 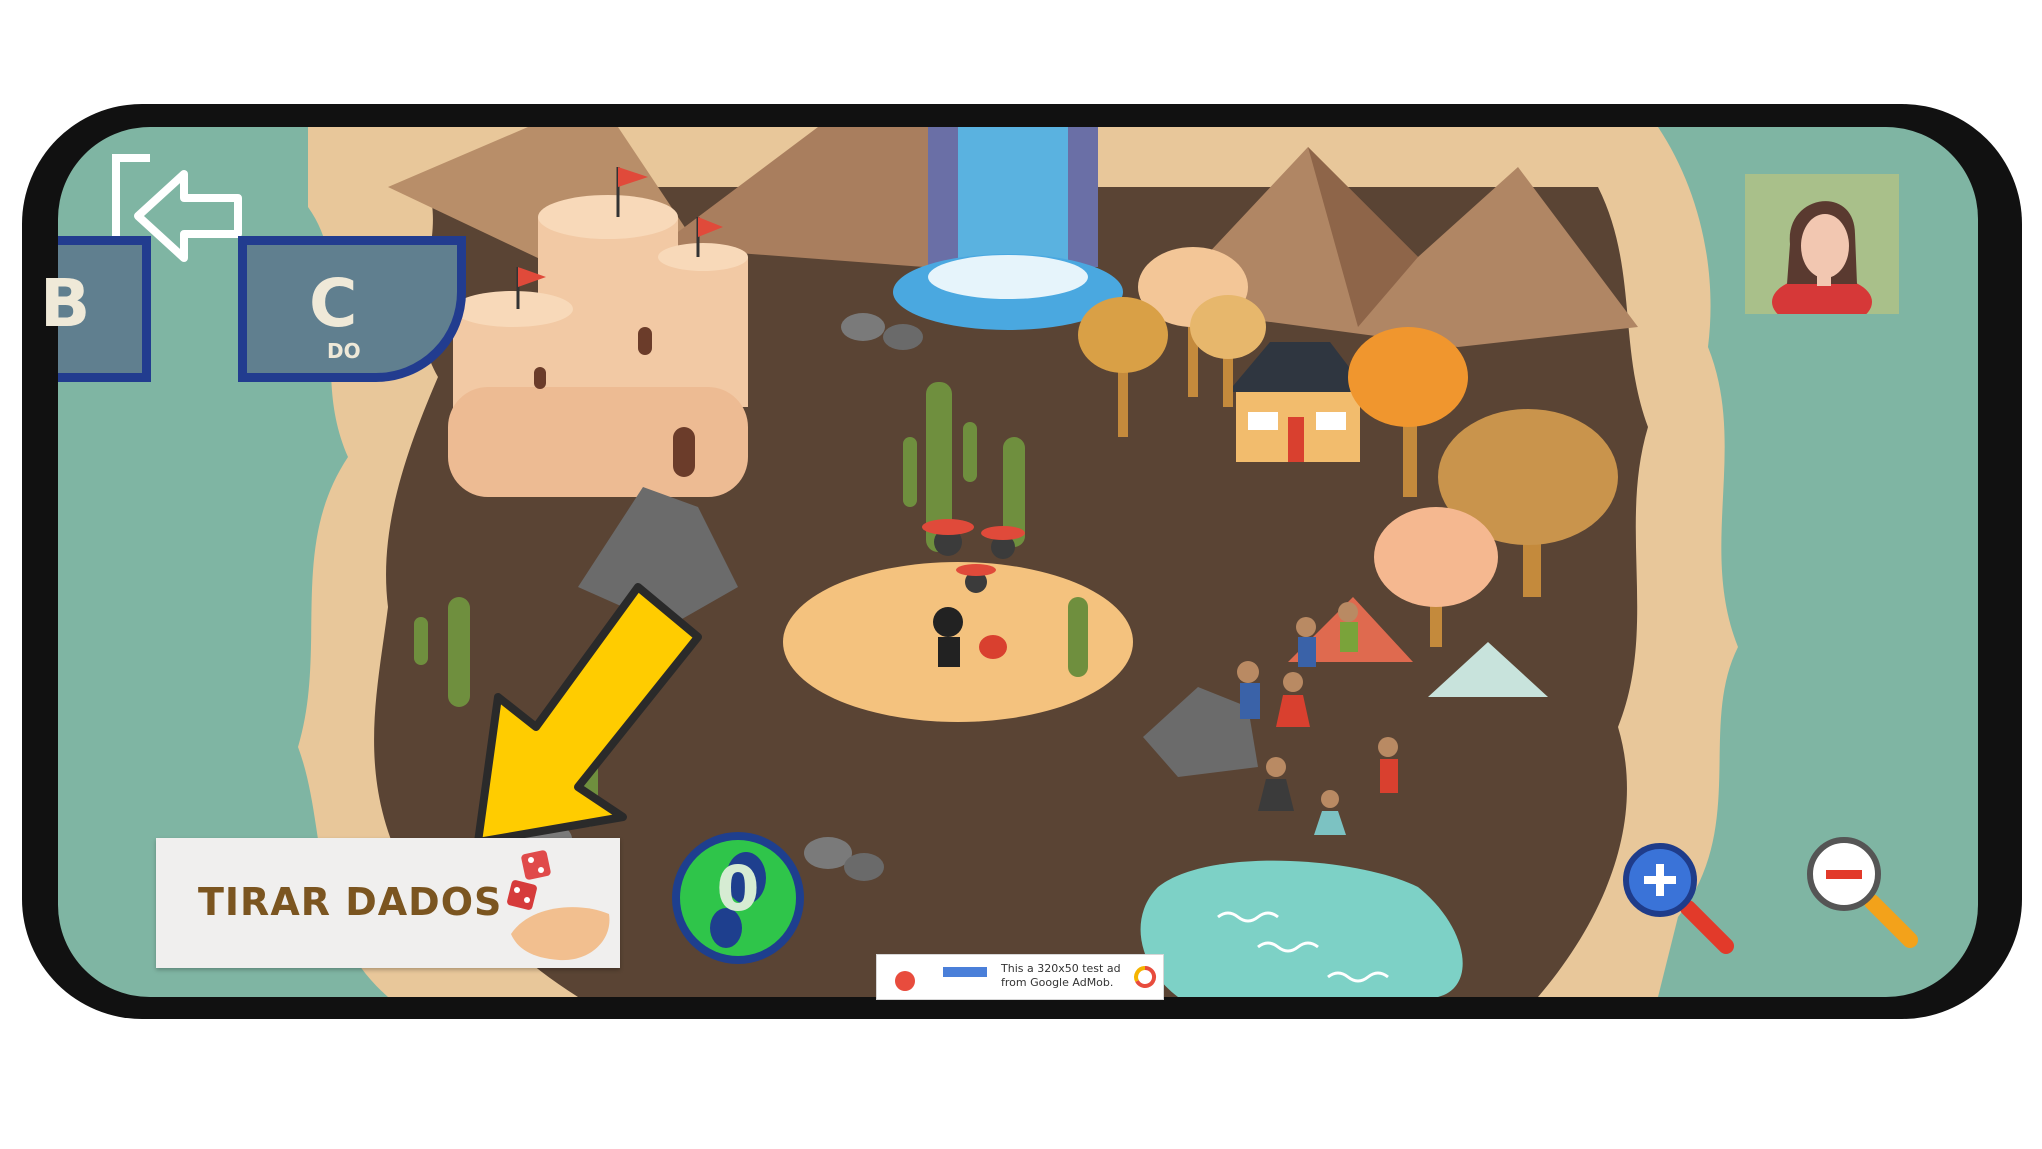 I want to click on roll-dice-button: TIRAR DADOS, so click(x=388, y=903).